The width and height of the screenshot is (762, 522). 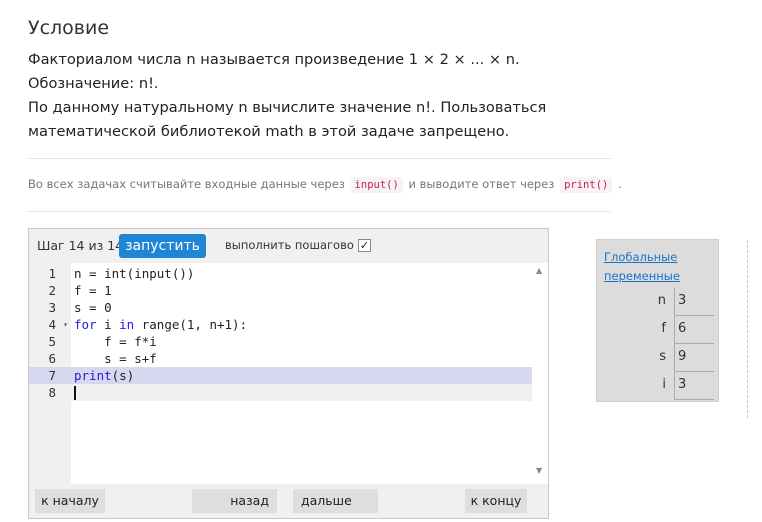 I want to click on var-name: f, so click(x=663, y=328).